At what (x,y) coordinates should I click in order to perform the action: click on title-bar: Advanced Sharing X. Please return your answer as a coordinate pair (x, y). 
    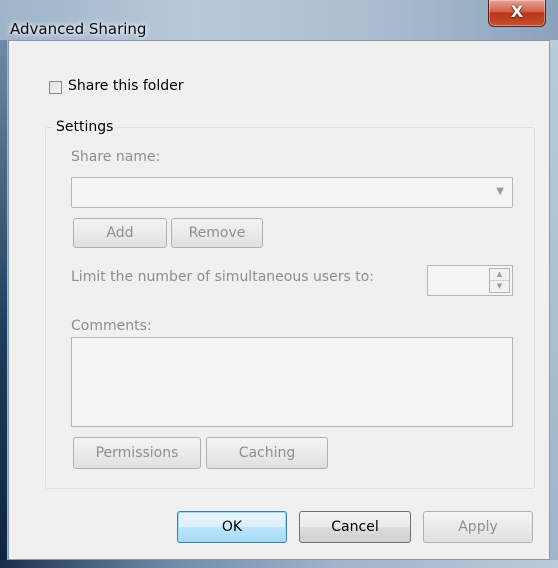
    Looking at the image, I should click on (279, 20).